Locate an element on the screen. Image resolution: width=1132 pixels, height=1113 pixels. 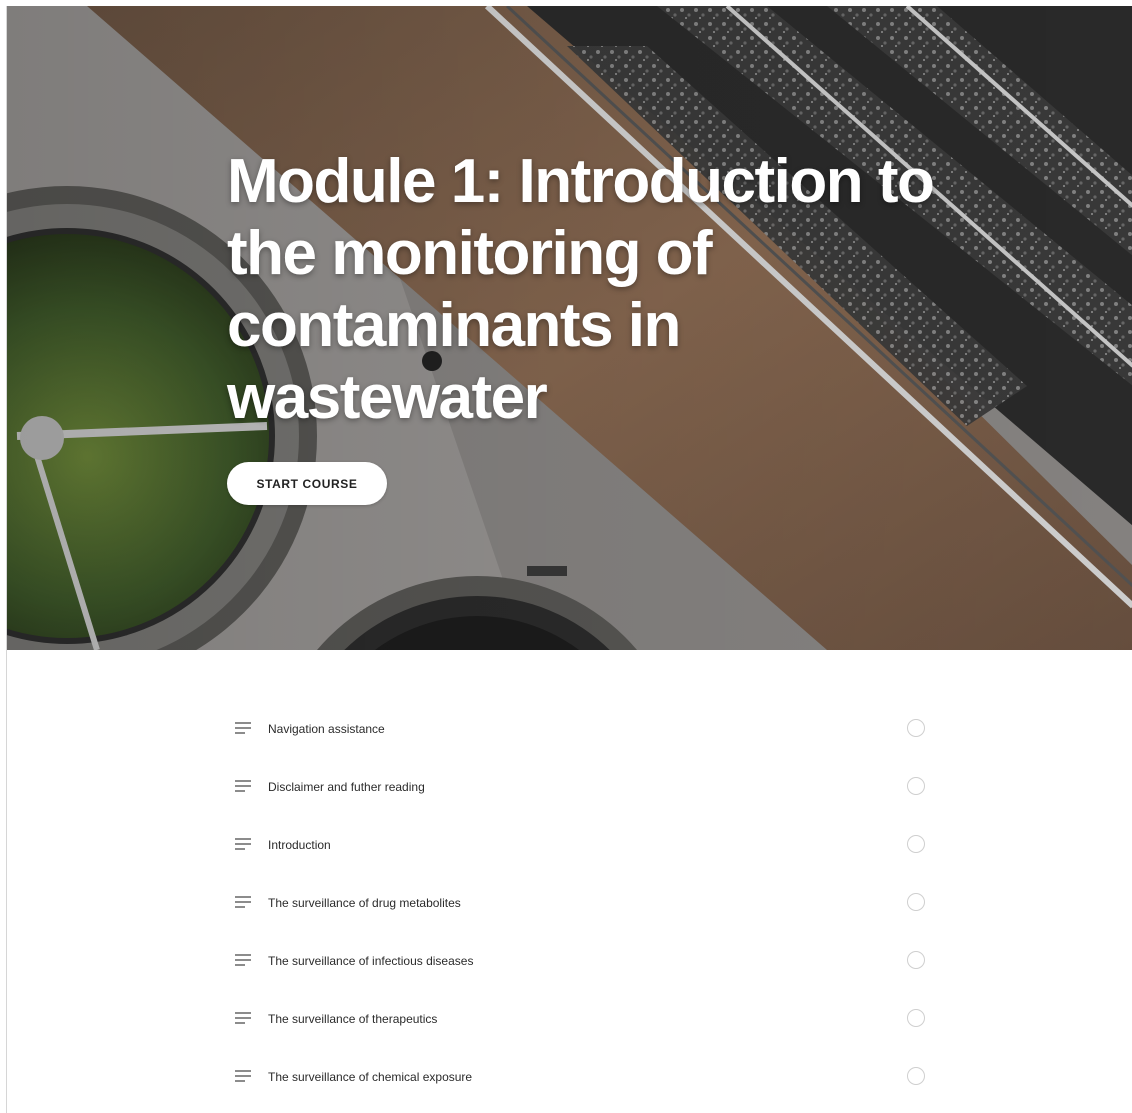
lesson-item: The surveillance of chemical exposure is located at coordinates (577, 1077).